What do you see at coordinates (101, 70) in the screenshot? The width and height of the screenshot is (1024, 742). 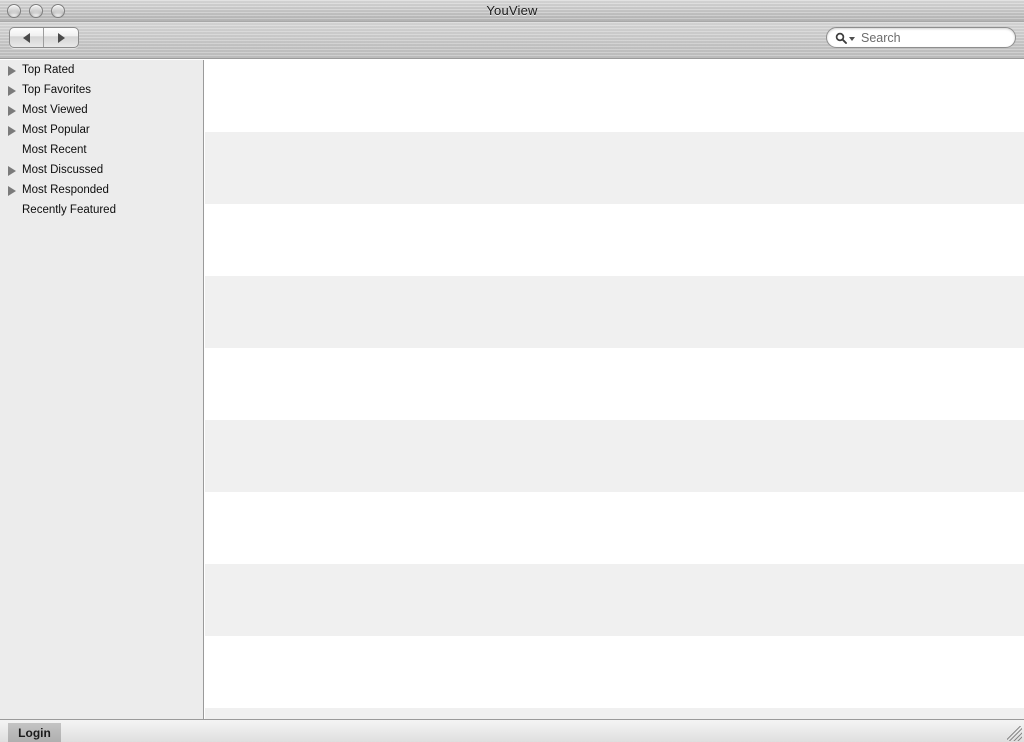 I see `sidebar-item-top-rated: Top Rated` at bounding box center [101, 70].